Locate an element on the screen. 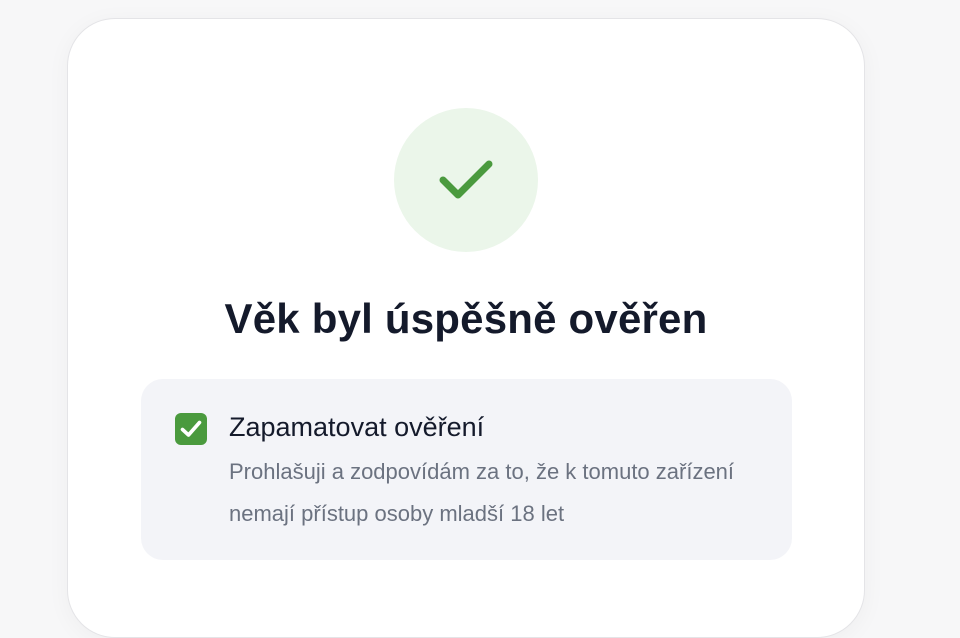 The width and height of the screenshot is (960, 638). remember-label: Zapamatovat ověření is located at coordinates (356, 427).